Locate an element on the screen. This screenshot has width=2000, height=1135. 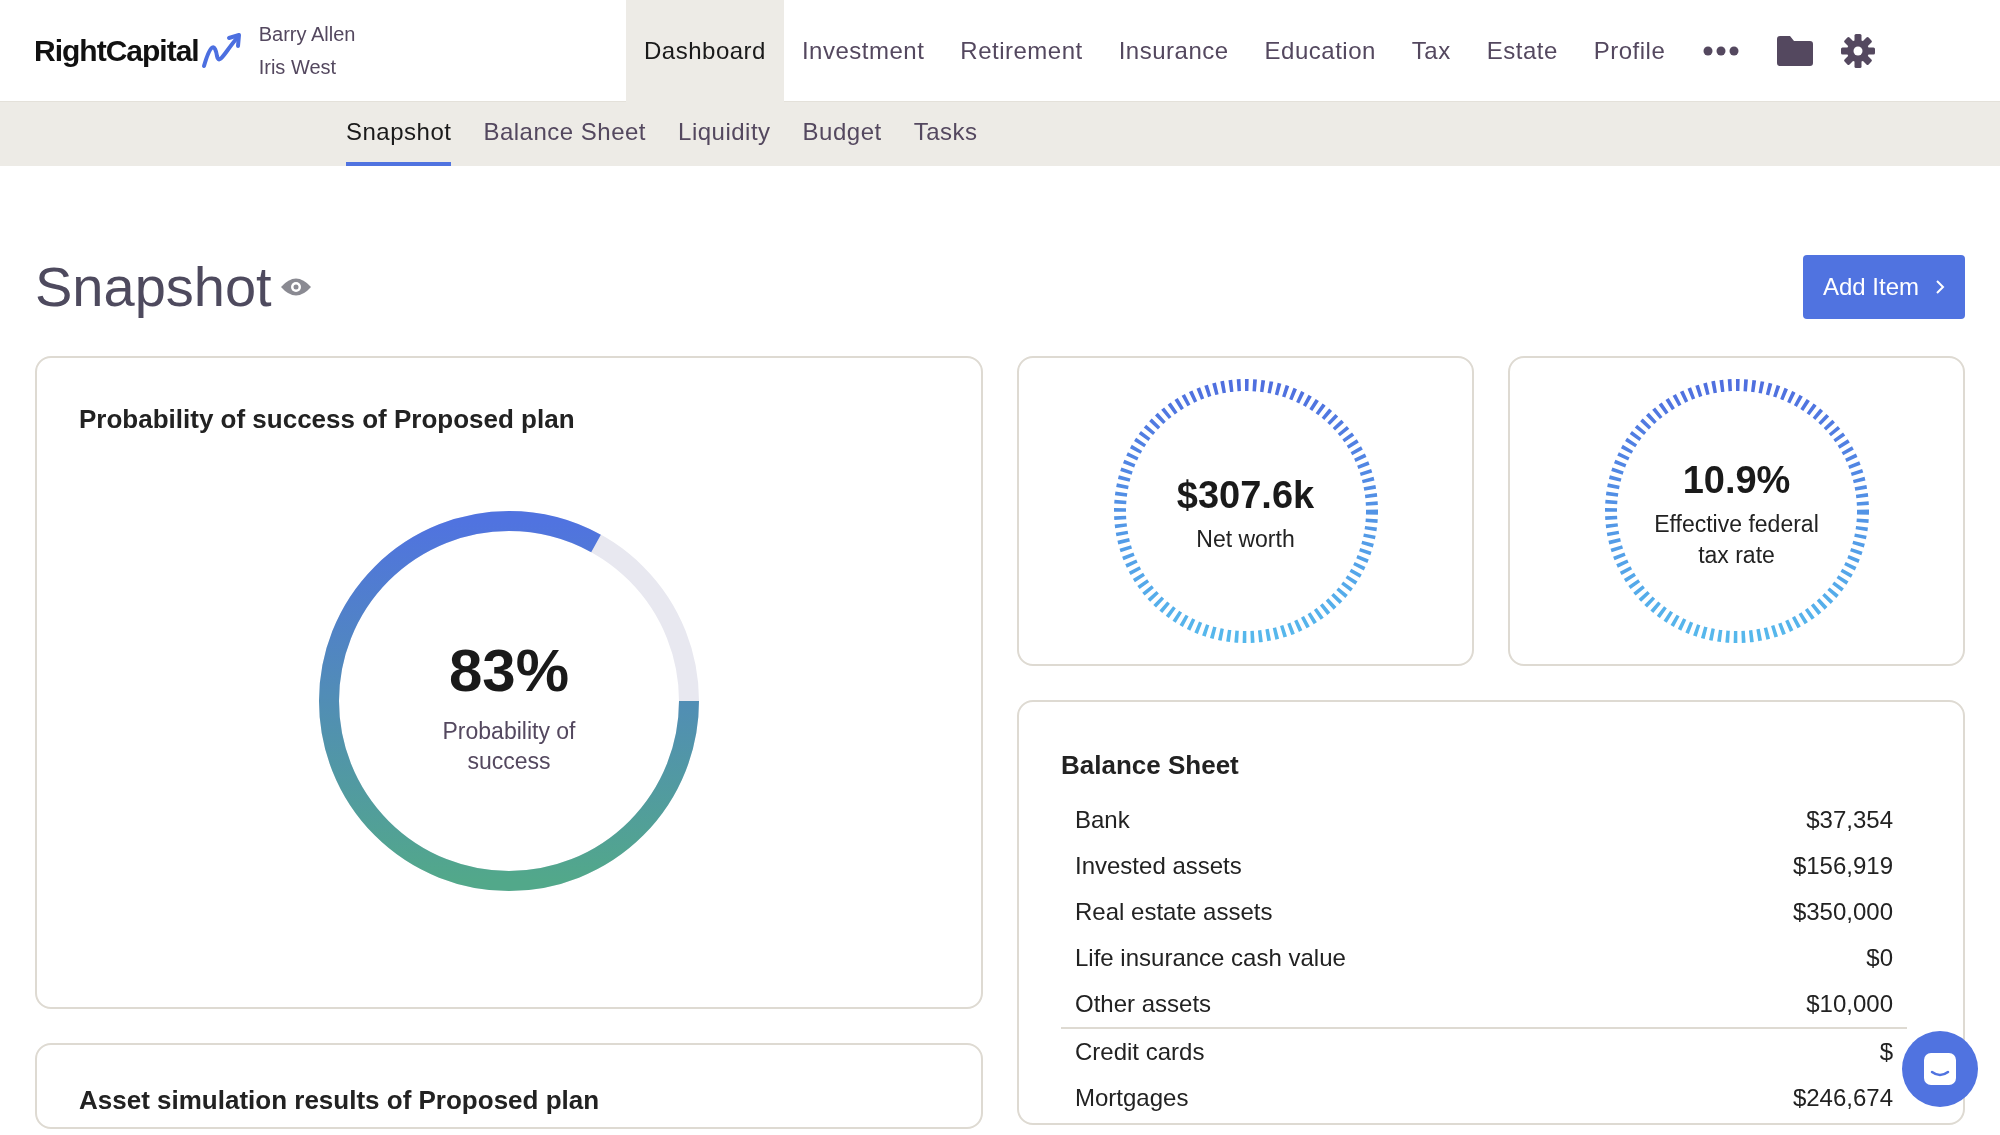
card-title: Balance Sheet is located at coordinates (1150, 765).